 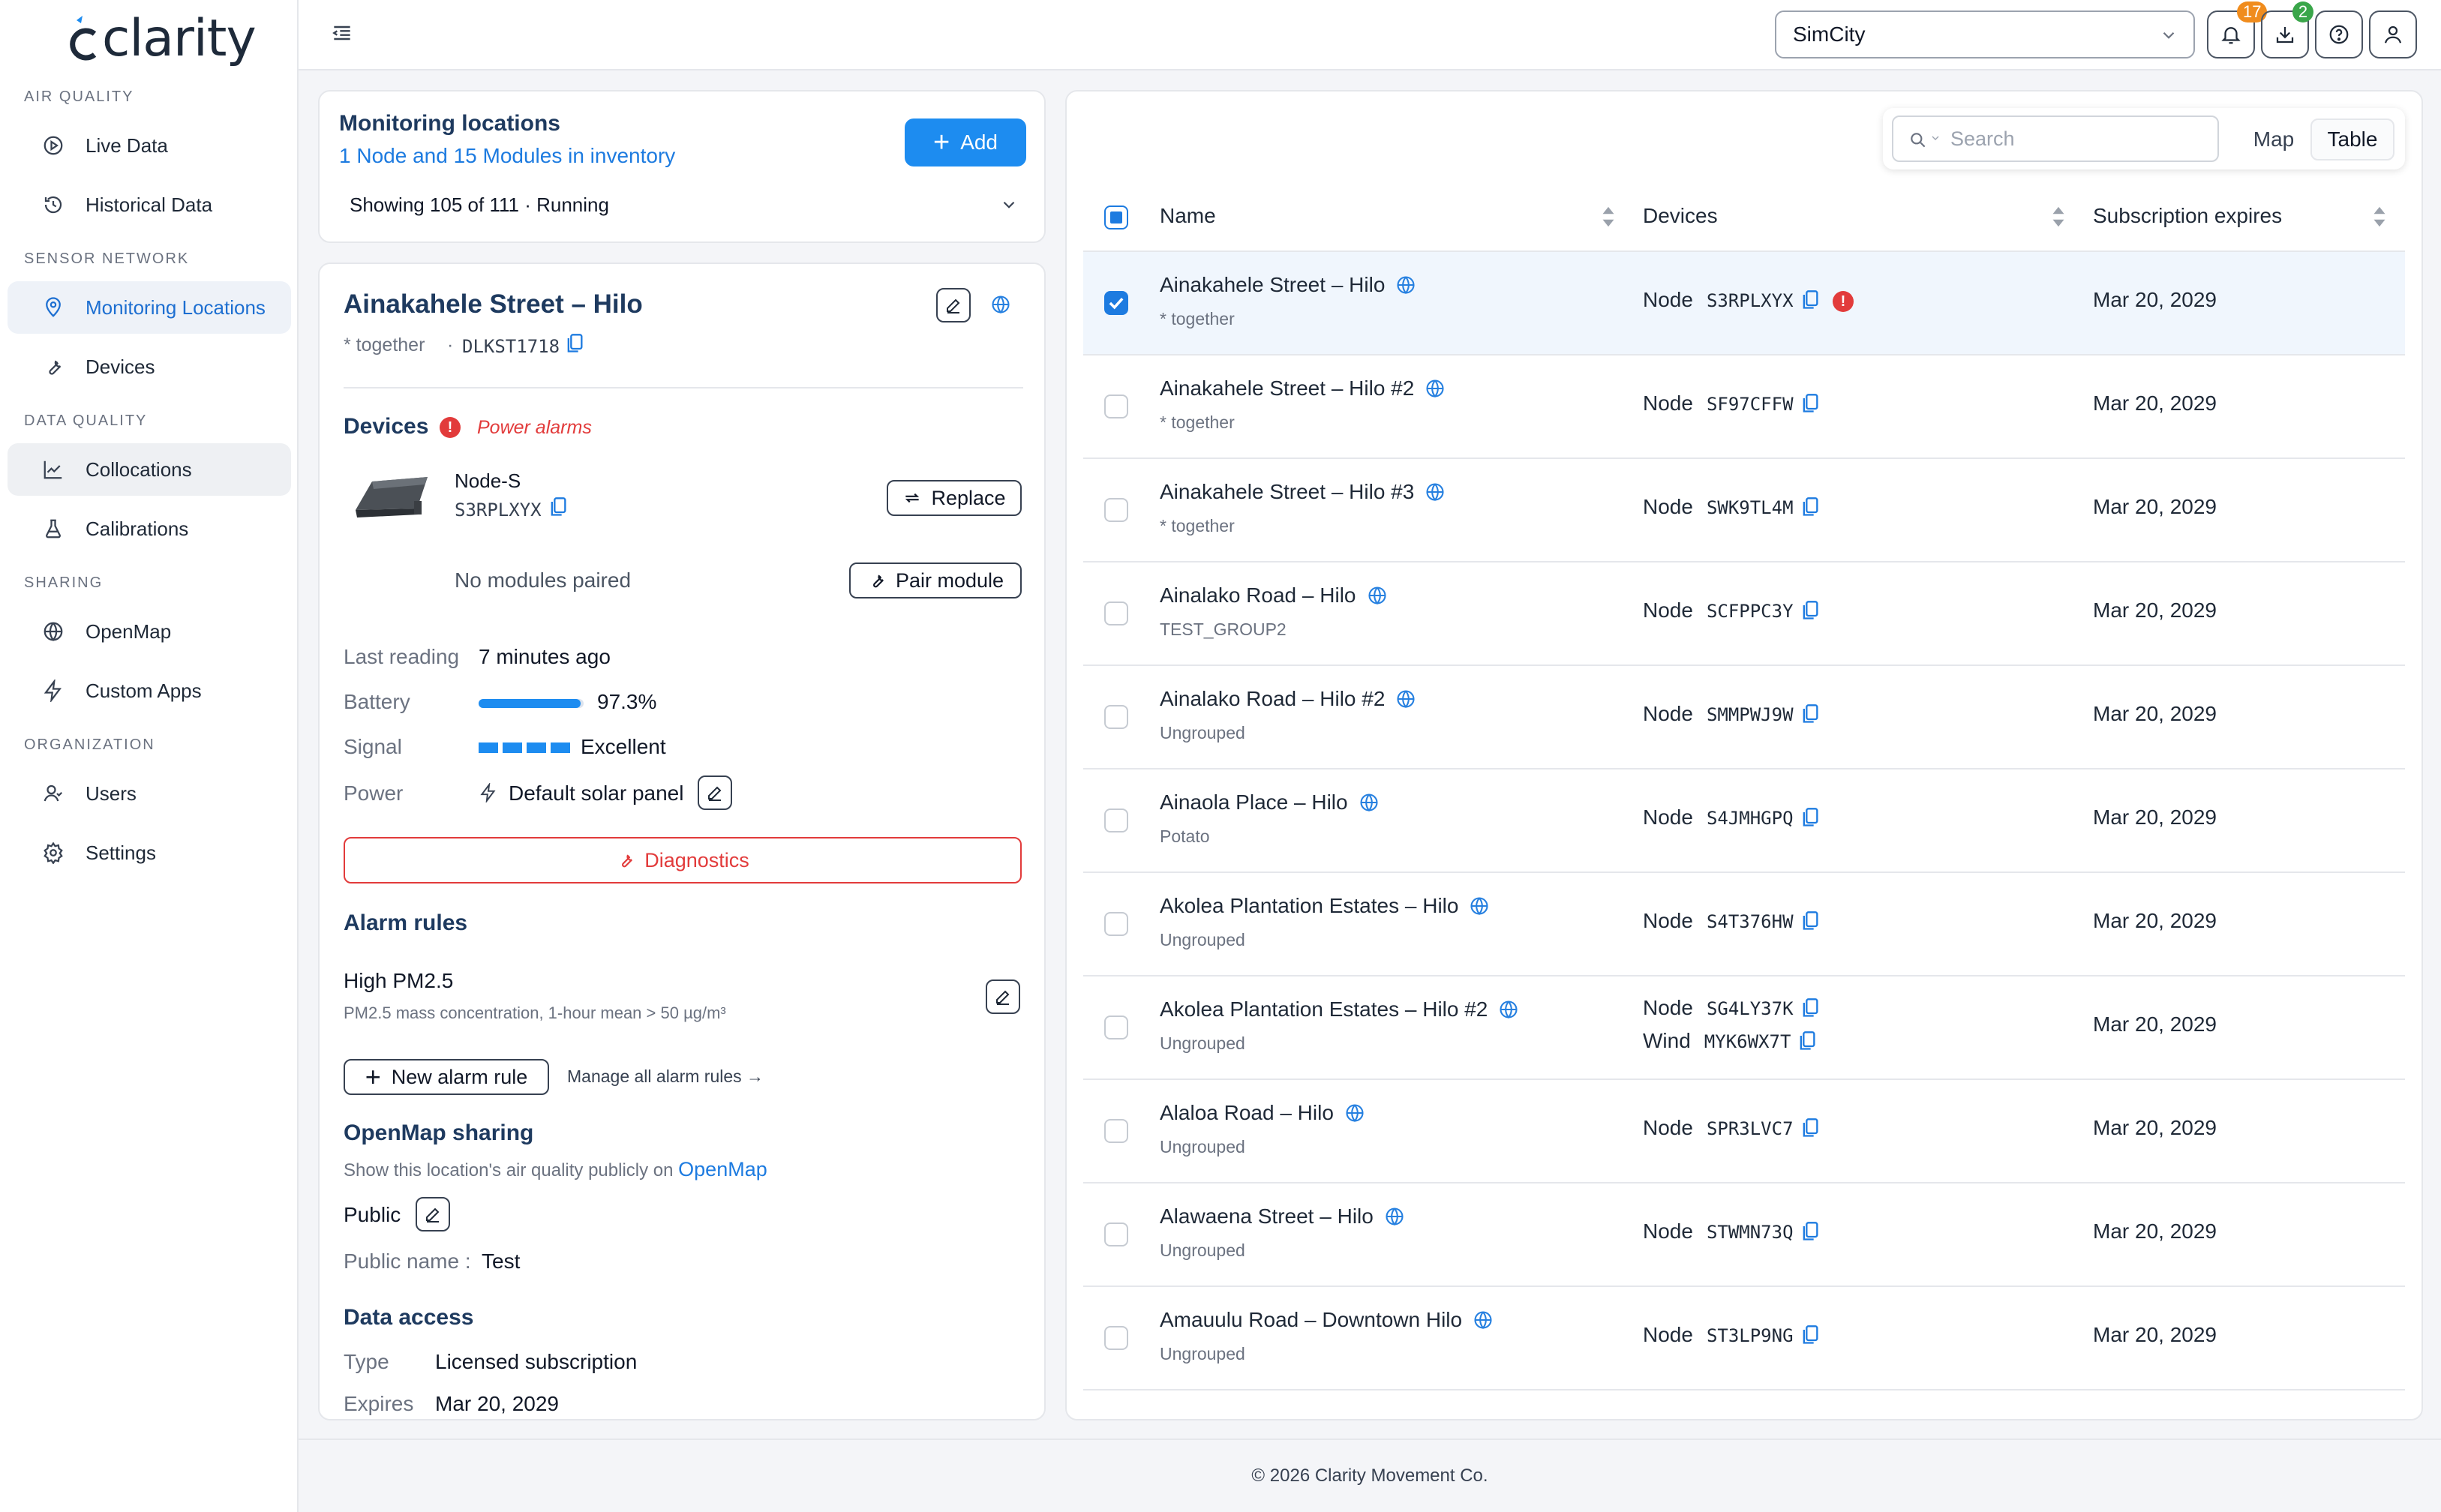 What do you see at coordinates (433, 1214) in the screenshot?
I see `edit-public-button` at bounding box center [433, 1214].